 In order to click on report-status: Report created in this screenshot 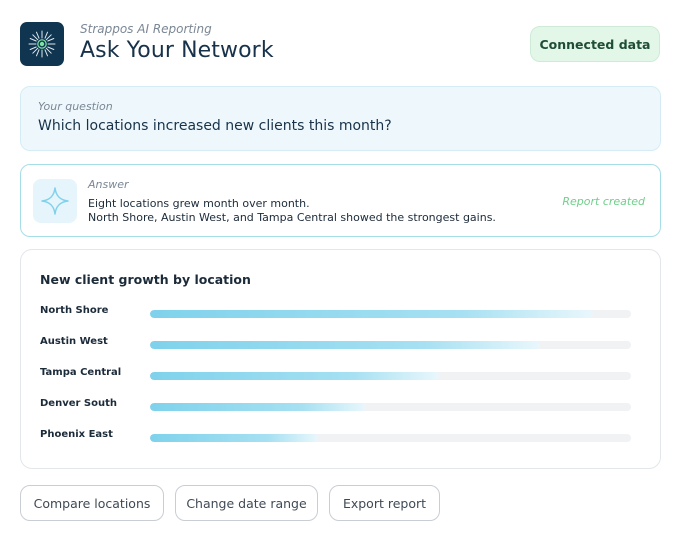, I will do `click(603, 201)`.